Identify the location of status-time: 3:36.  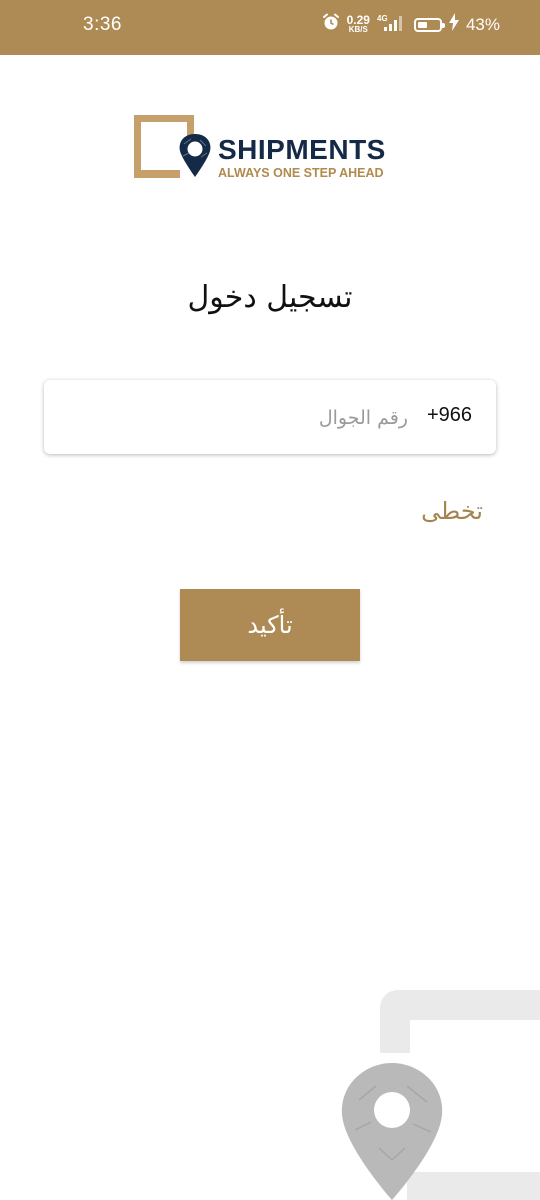
(102, 24).